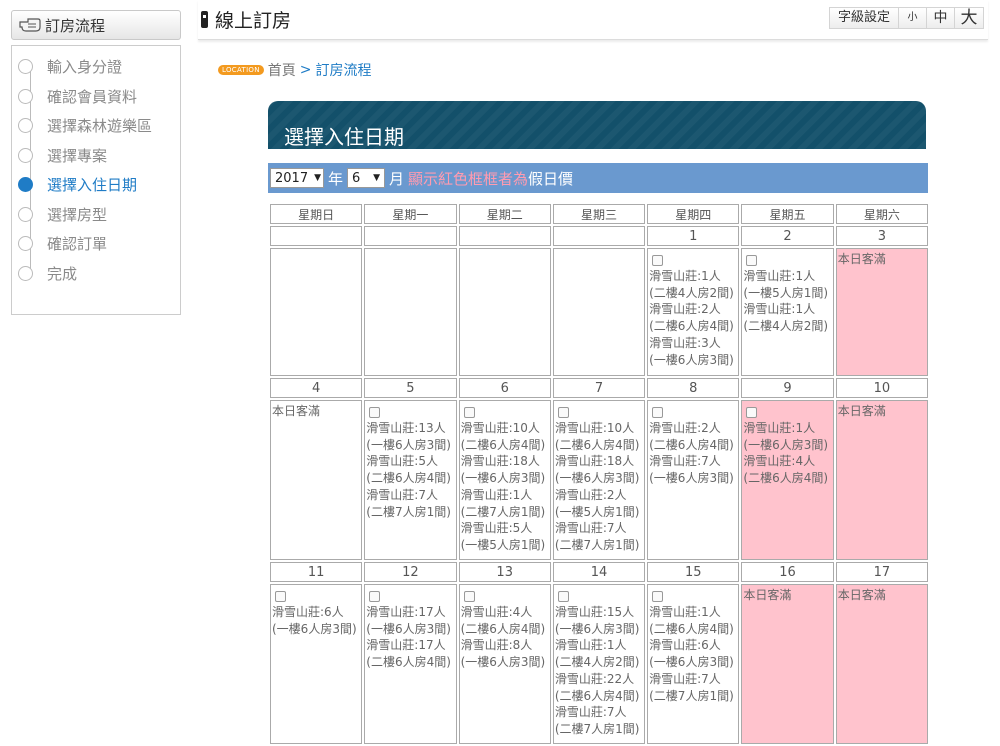  Describe the element at coordinates (92, 96) in the screenshot. I see `step-label: 確認會員資料` at that location.